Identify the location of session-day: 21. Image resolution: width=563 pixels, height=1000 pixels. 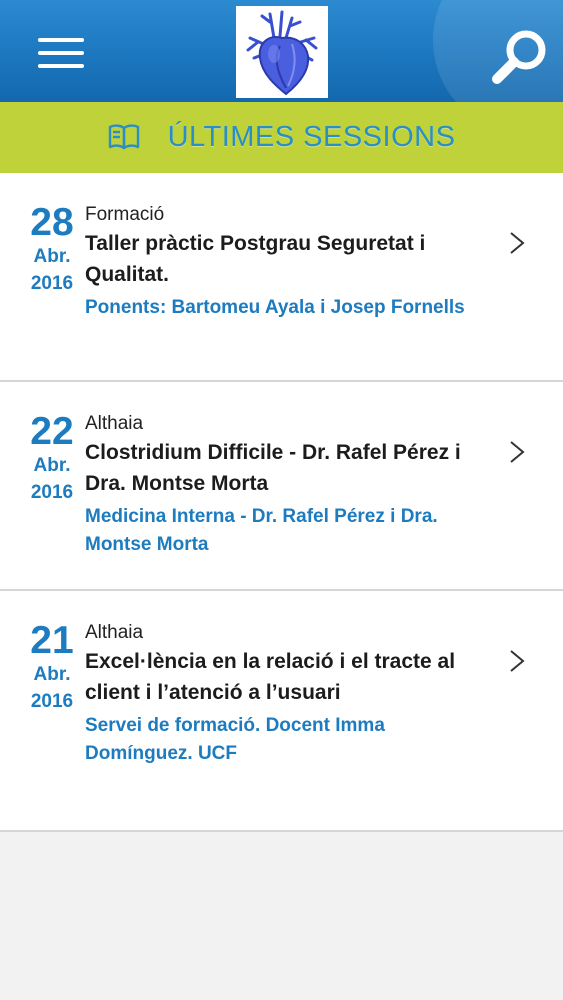
(52, 640).